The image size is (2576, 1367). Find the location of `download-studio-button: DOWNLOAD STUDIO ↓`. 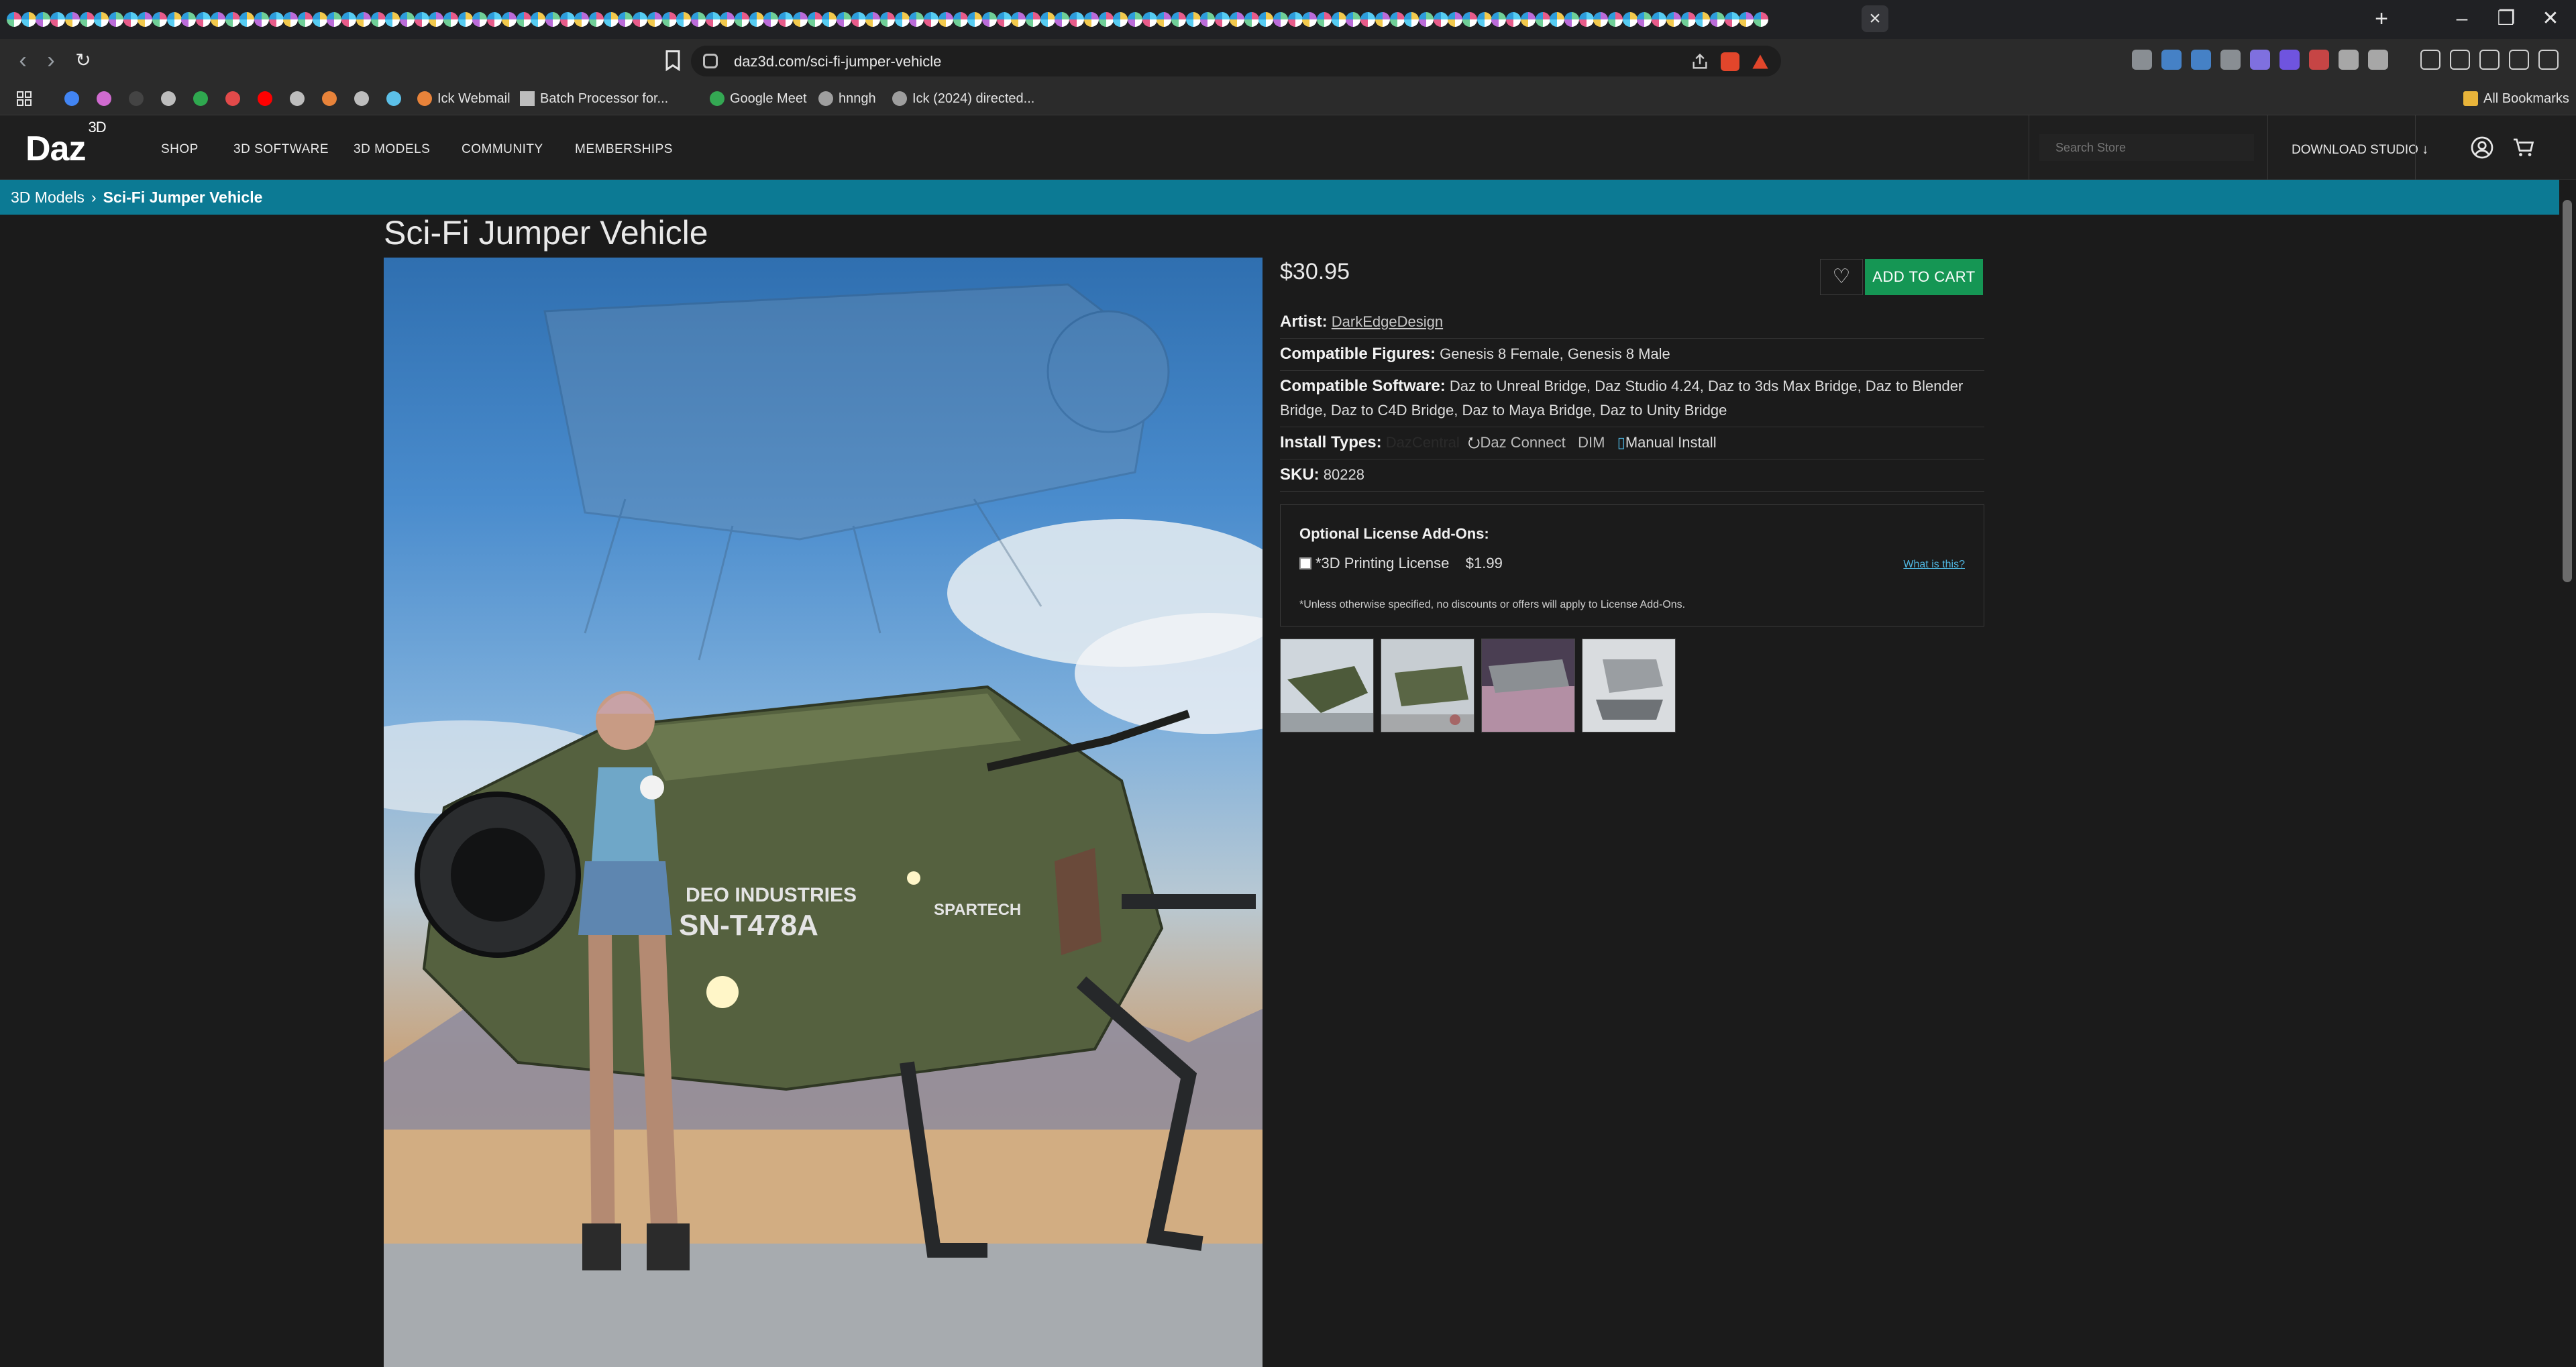

download-studio-button: DOWNLOAD STUDIO ↓ is located at coordinates (2360, 150).